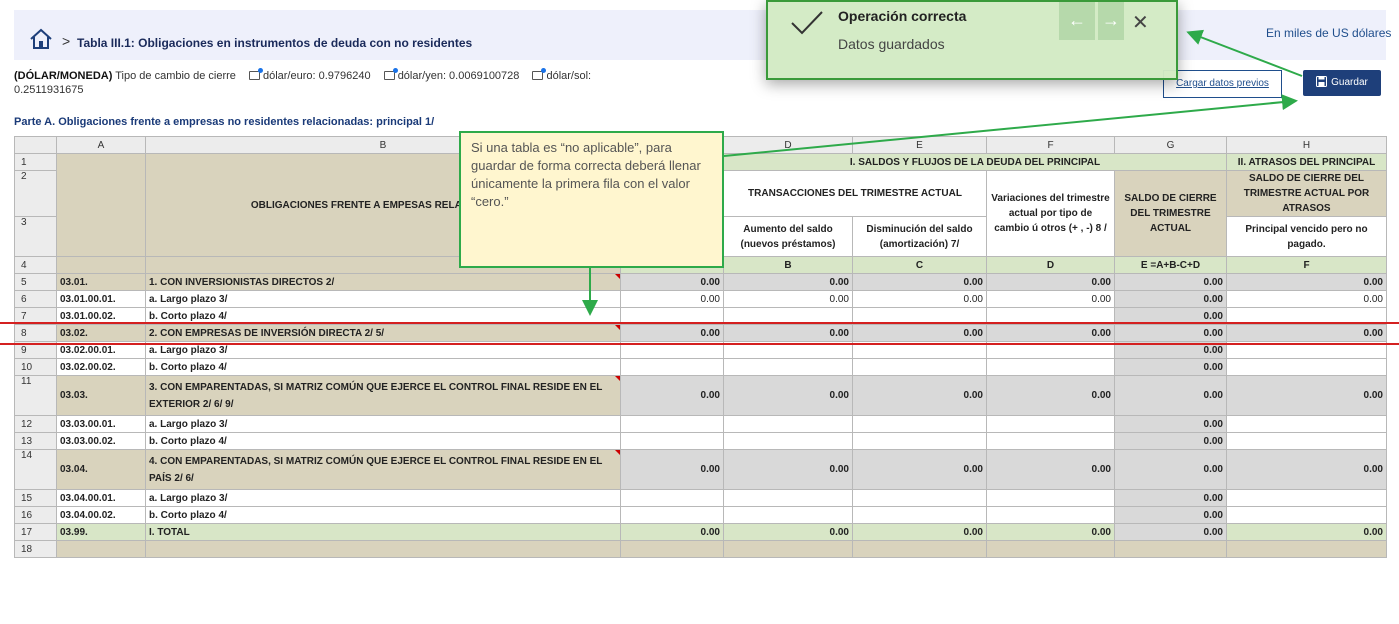 The image size is (1399, 624). I want to click on row-number: 16, so click(35, 515).